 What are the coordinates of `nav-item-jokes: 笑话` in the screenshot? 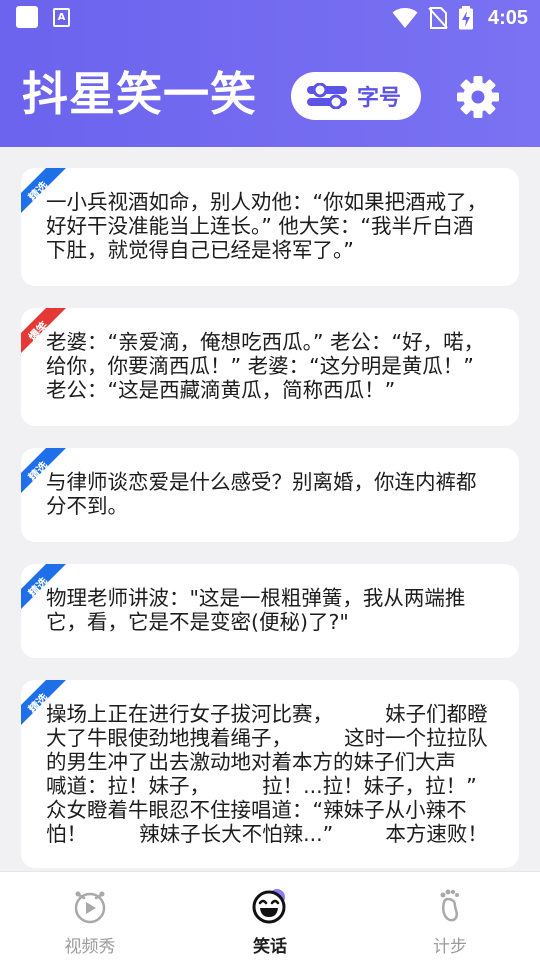 It's located at (270, 916).